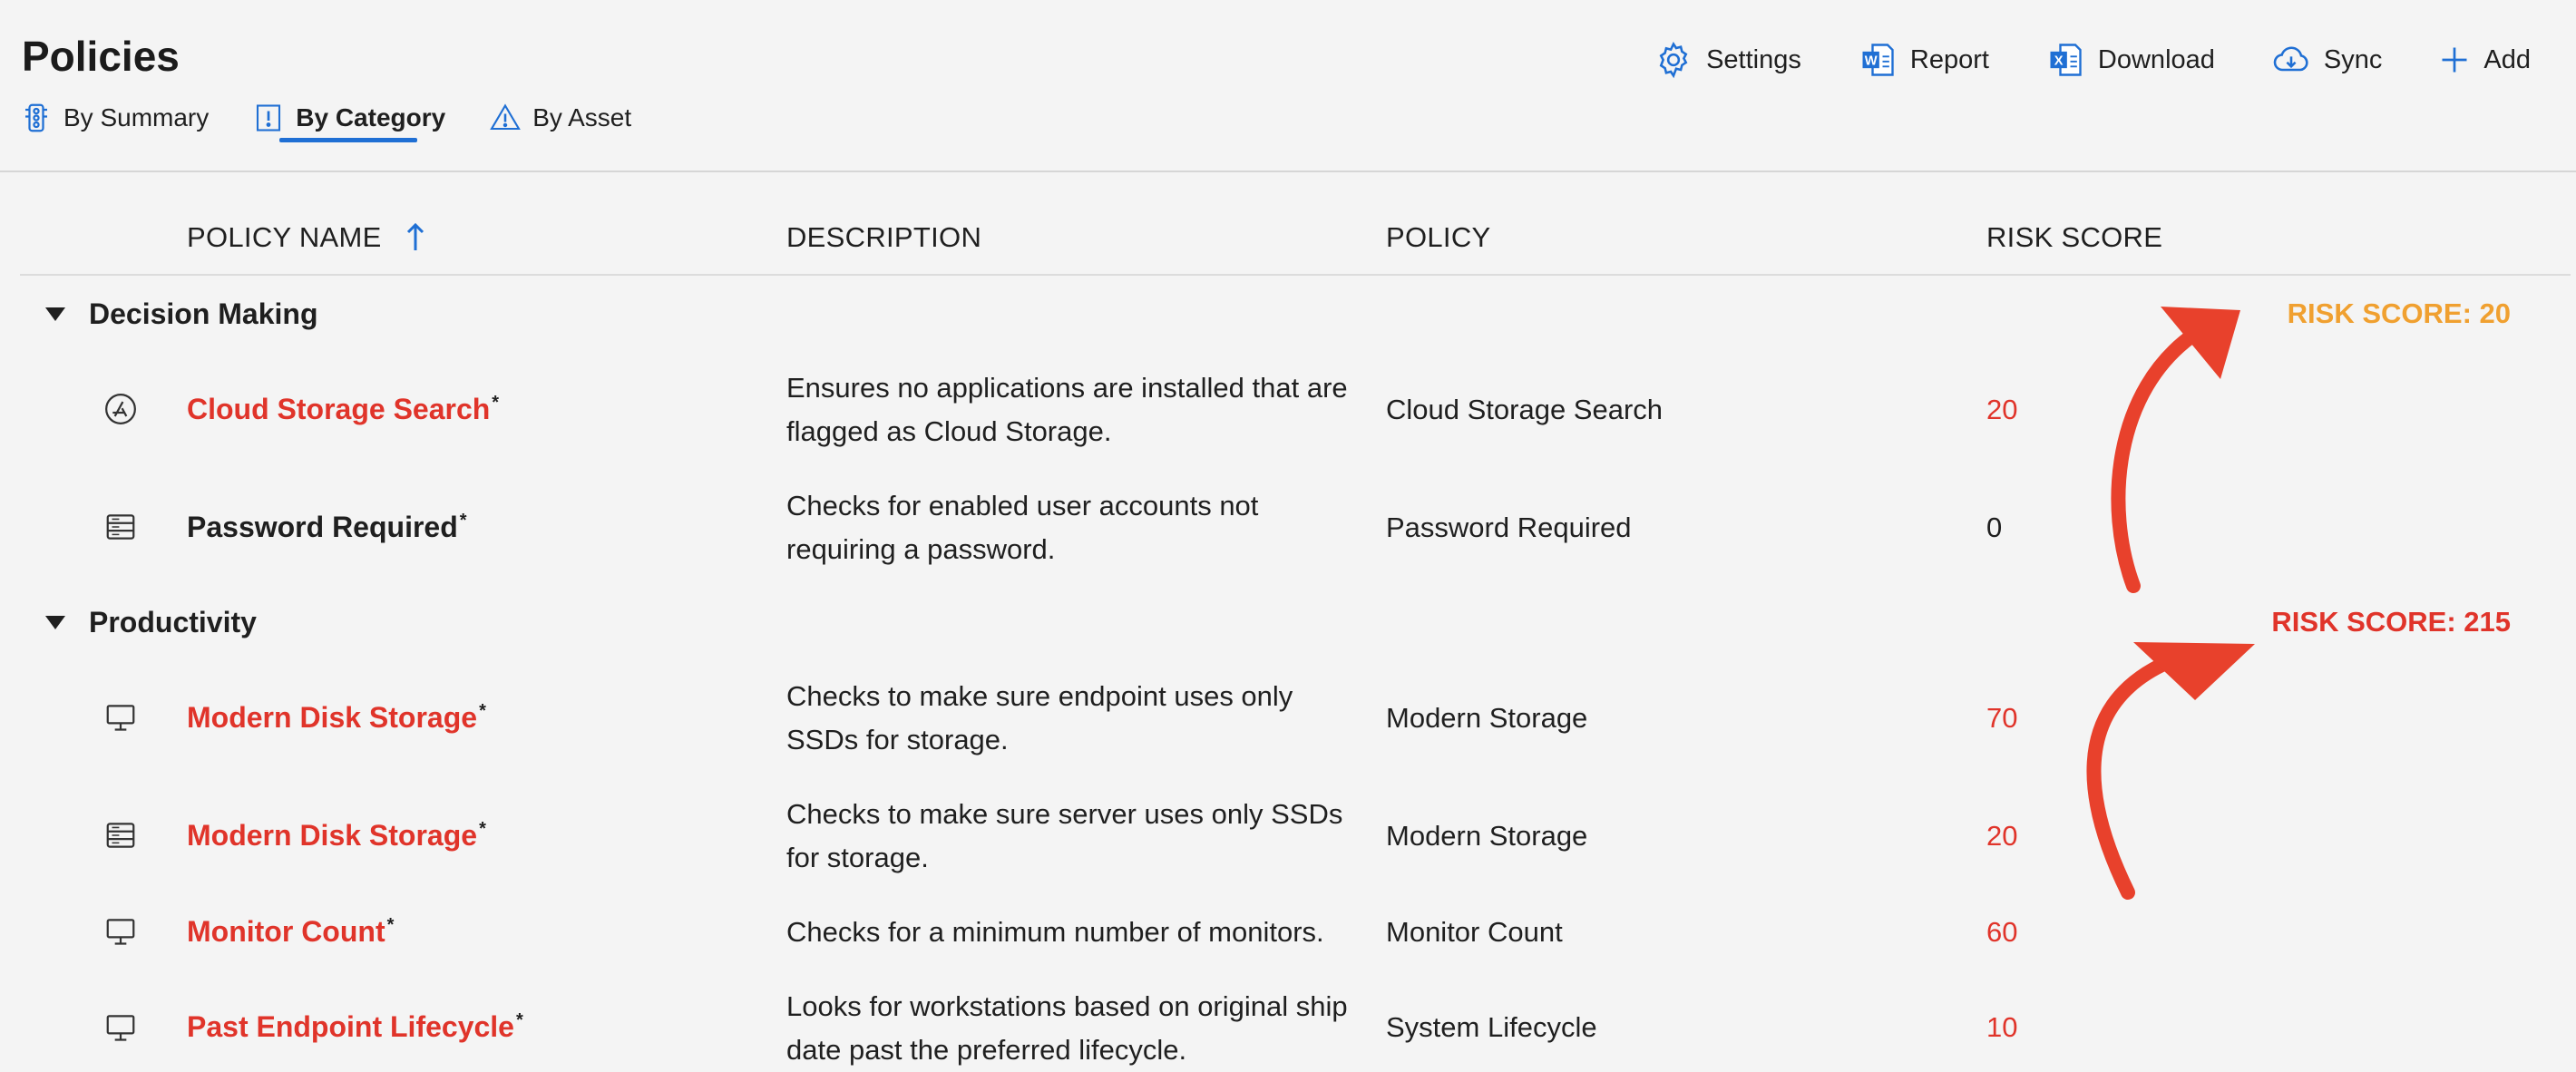  Describe the element at coordinates (2074, 238) in the screenshot. I see `column-header-risk-score: RISK SCORE` at that location.